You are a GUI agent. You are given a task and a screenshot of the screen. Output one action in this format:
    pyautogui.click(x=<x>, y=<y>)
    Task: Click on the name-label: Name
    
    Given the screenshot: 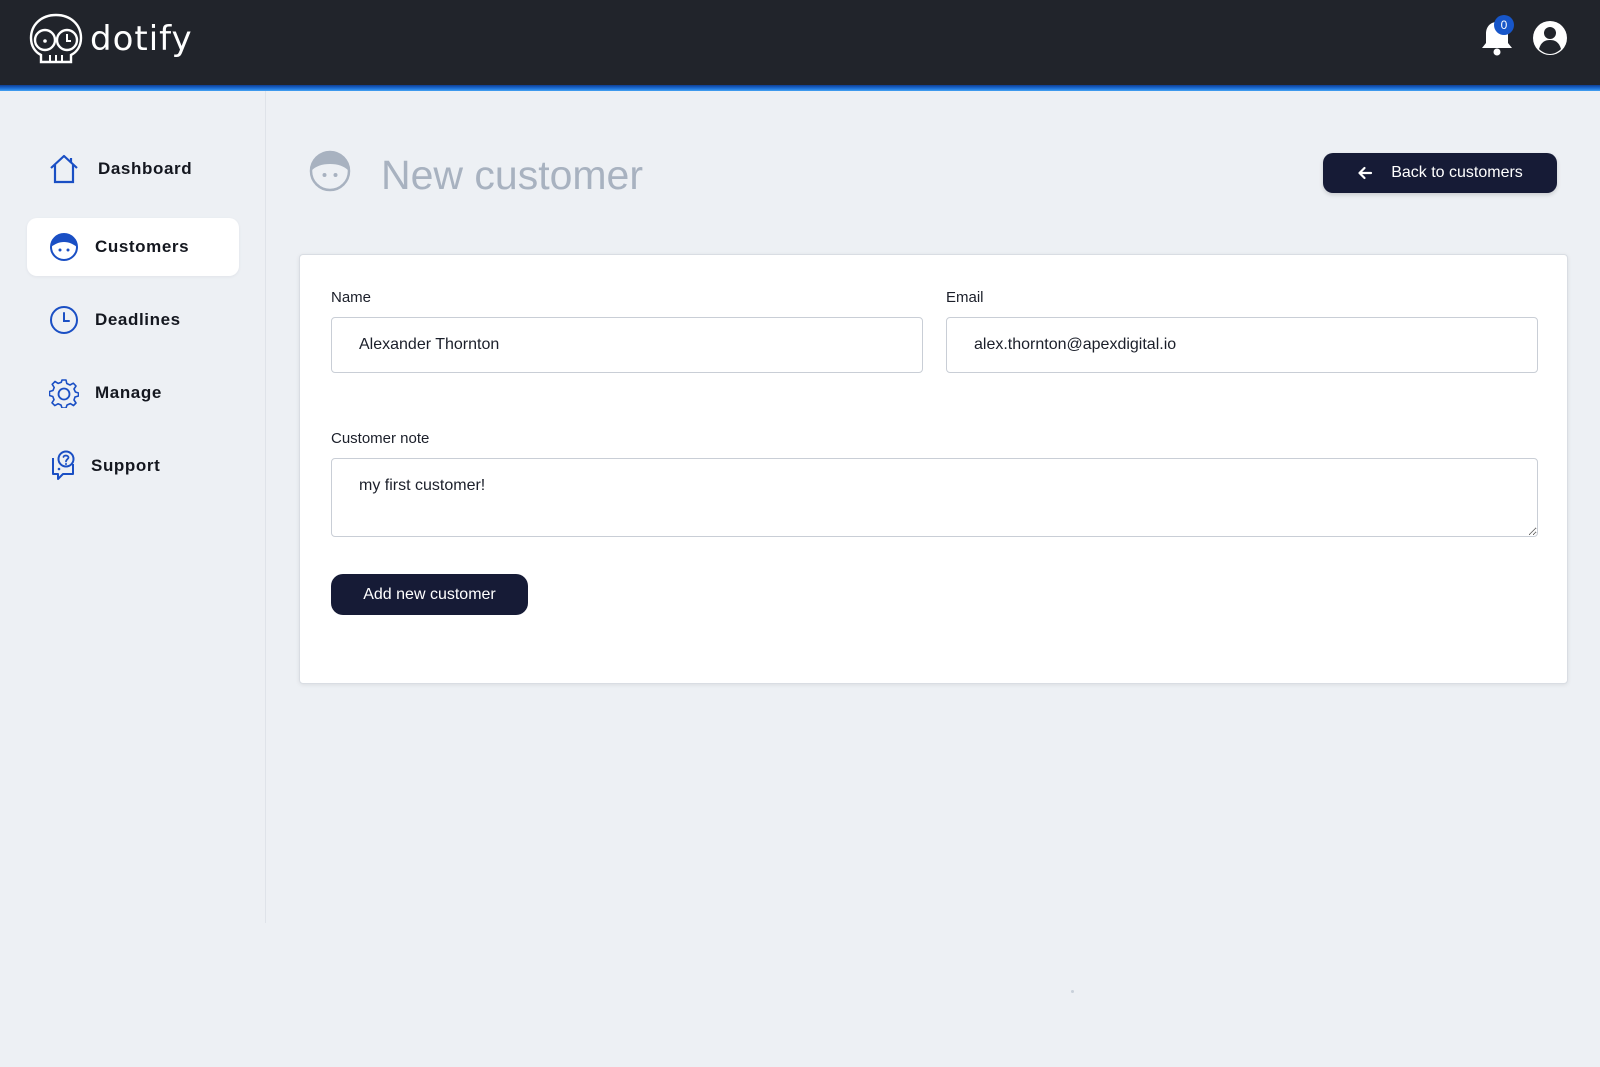 What is the action you would take?
    pyautogui.click(x=351, y=297)
    